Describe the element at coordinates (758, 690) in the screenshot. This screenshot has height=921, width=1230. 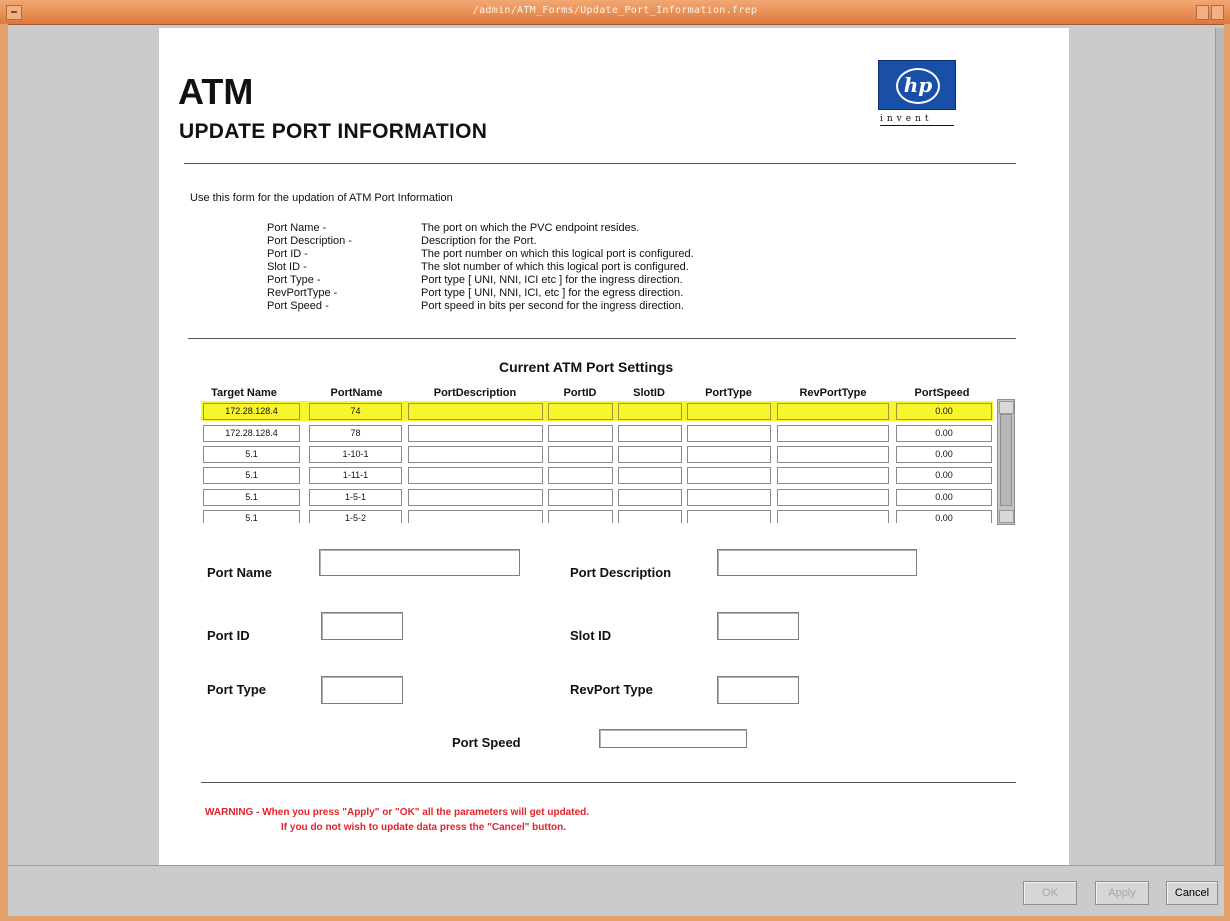
I see `rev-port-type-input` at that location.